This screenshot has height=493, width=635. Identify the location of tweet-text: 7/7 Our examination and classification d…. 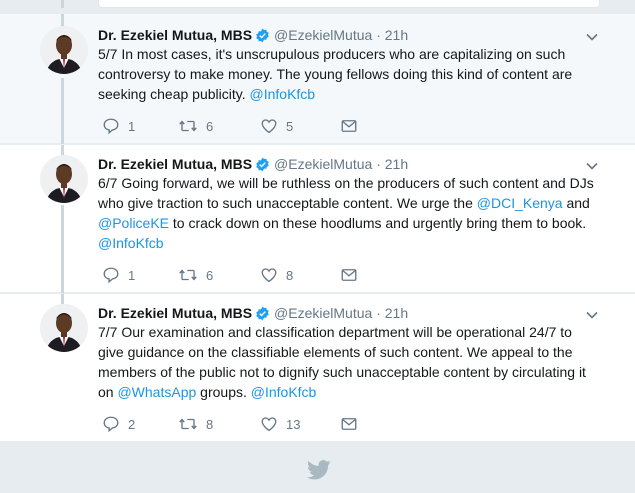
(348, 362).